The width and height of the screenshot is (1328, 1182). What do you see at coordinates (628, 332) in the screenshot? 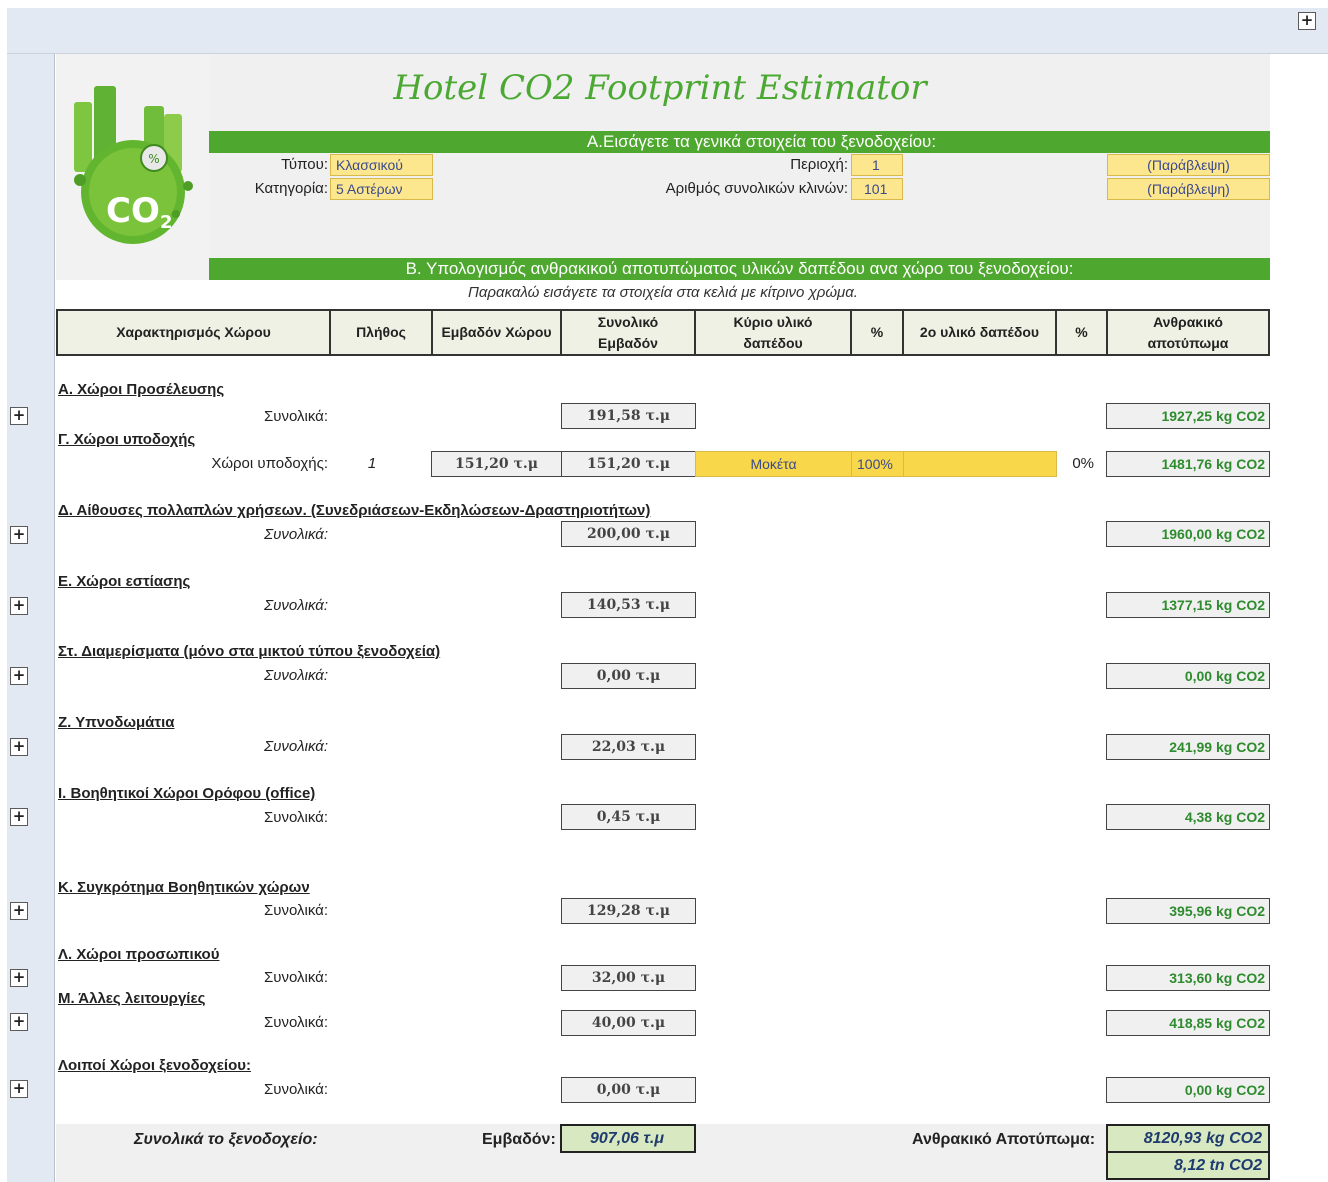
I see `col-header-total-area: Συνολικό Εμβαδόν` at bounding box center [628, 332].